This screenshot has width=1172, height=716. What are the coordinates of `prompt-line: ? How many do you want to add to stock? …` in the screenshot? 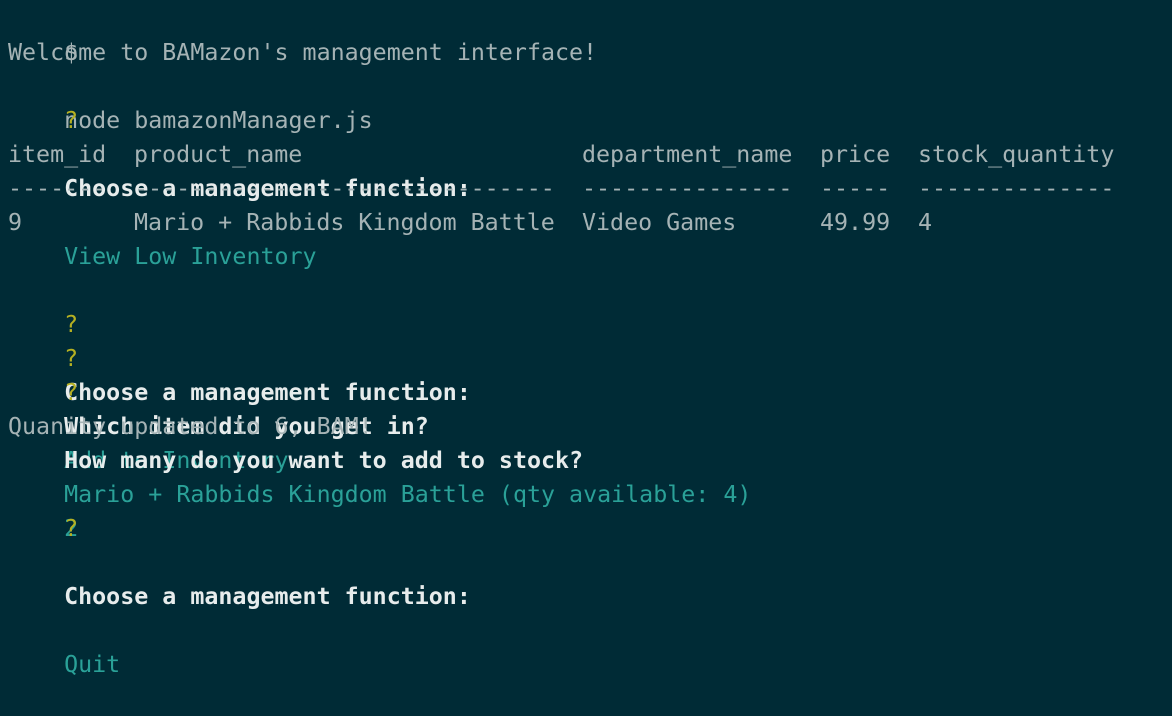 It's located at (295, 442).